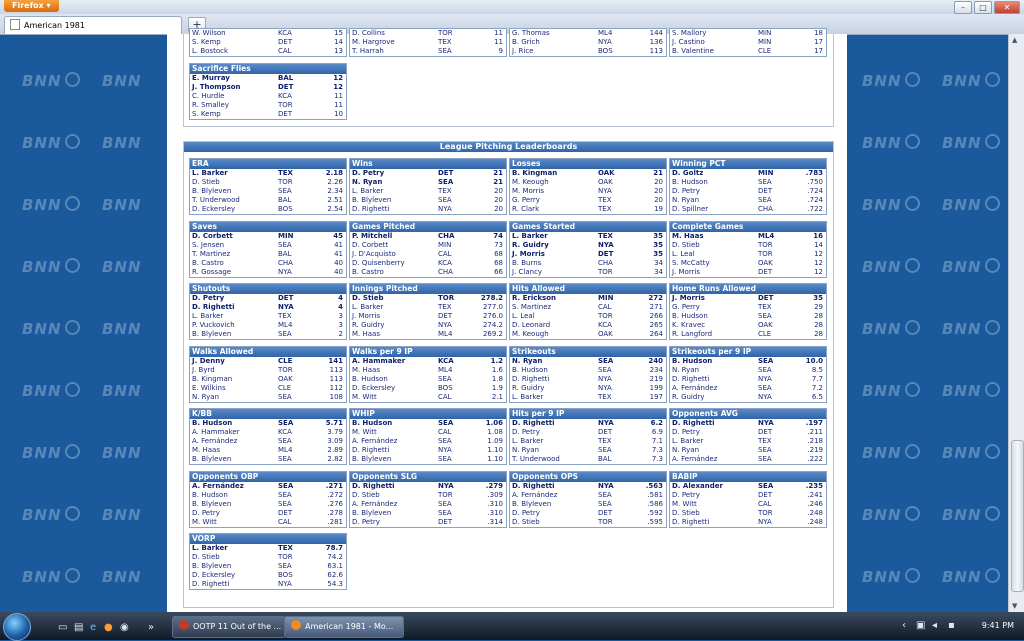 This screenshot has height=641, width=1024. I want to click on player-name: J. Morris, so click(528, 254).